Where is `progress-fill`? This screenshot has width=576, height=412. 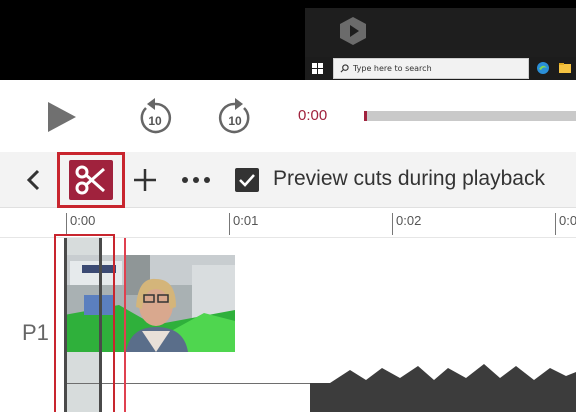
progress-fill is located at coordinates (365, 116).